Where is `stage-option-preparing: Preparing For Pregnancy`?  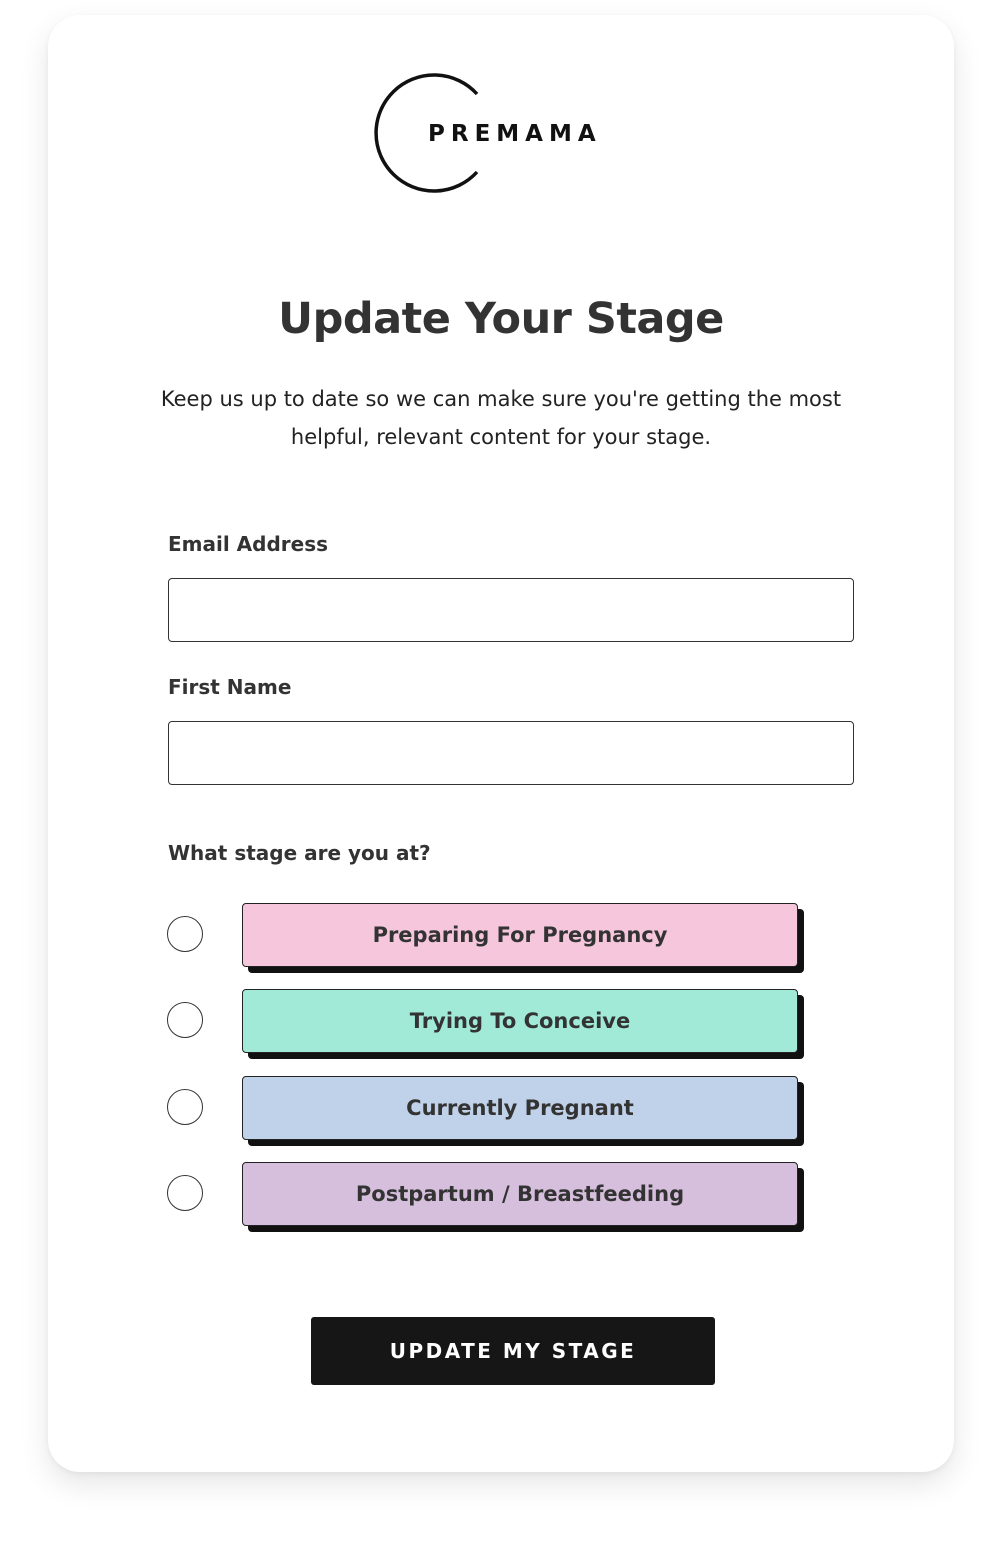 stage-option-preparing: Preparing For Pregnancy is located at coordinates (520, 935).